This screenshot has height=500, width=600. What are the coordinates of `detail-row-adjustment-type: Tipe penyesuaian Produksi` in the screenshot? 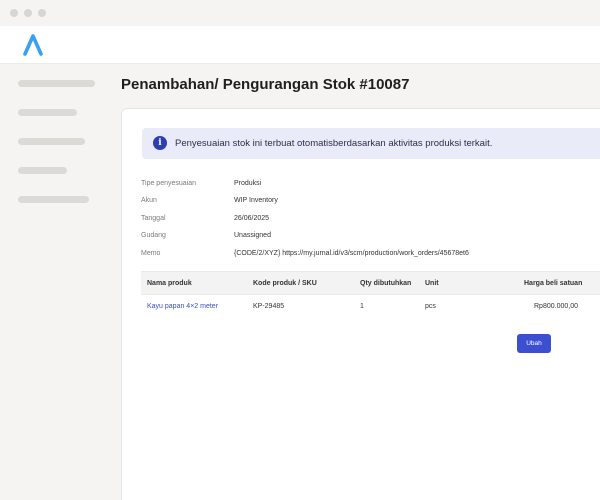 It's located at (370, 187).